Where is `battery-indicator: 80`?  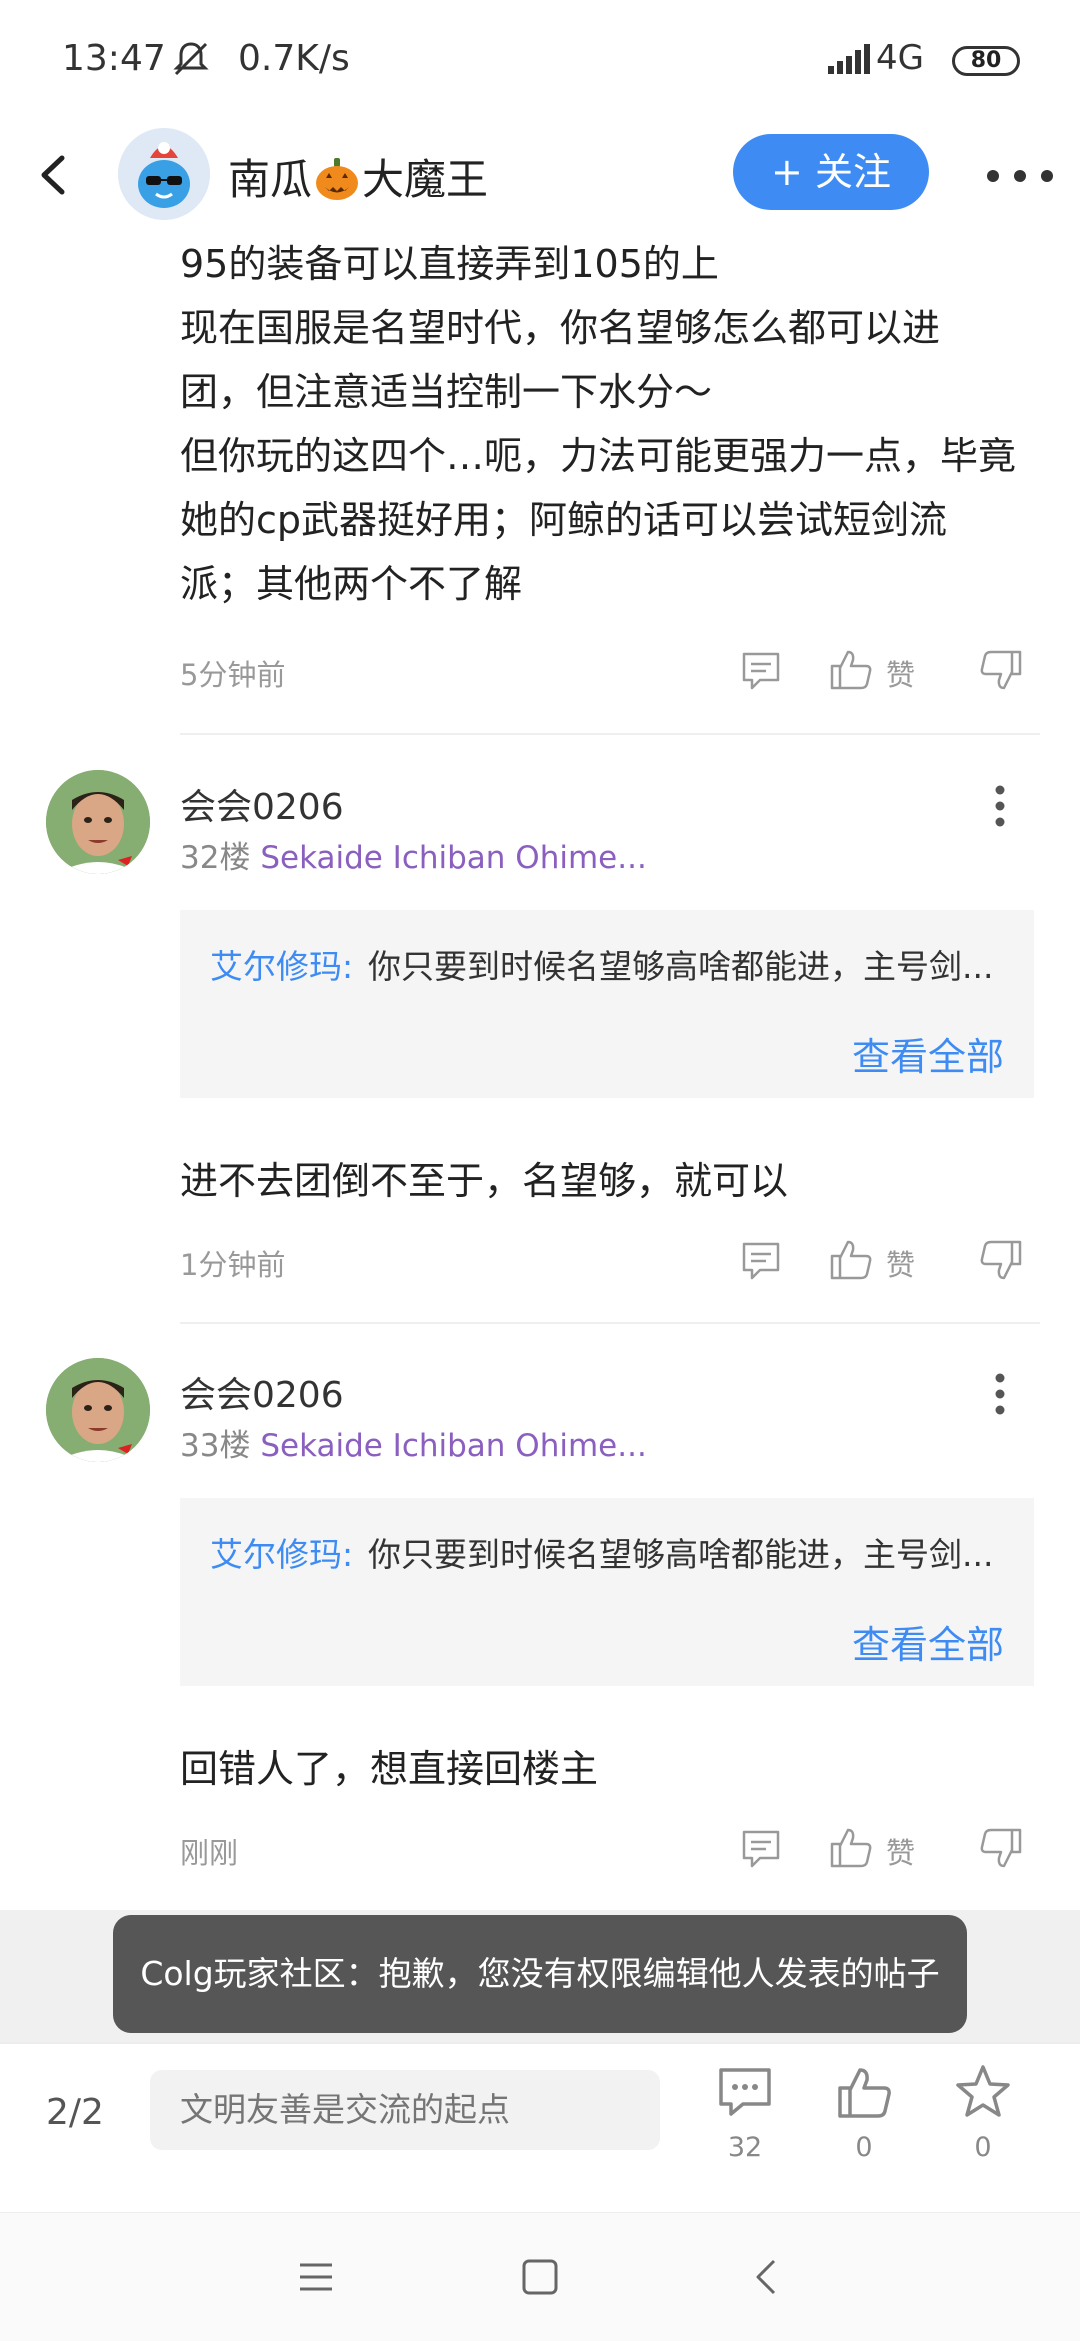 battery-indicator: 80 is located at coordinates (986, 61).